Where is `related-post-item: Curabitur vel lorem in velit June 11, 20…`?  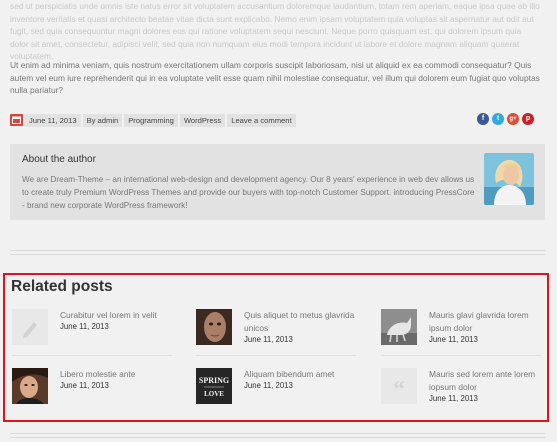
related-post-item: Curabitur vel lorem in velit June 11, 20… is located at coordinates (98, 329).